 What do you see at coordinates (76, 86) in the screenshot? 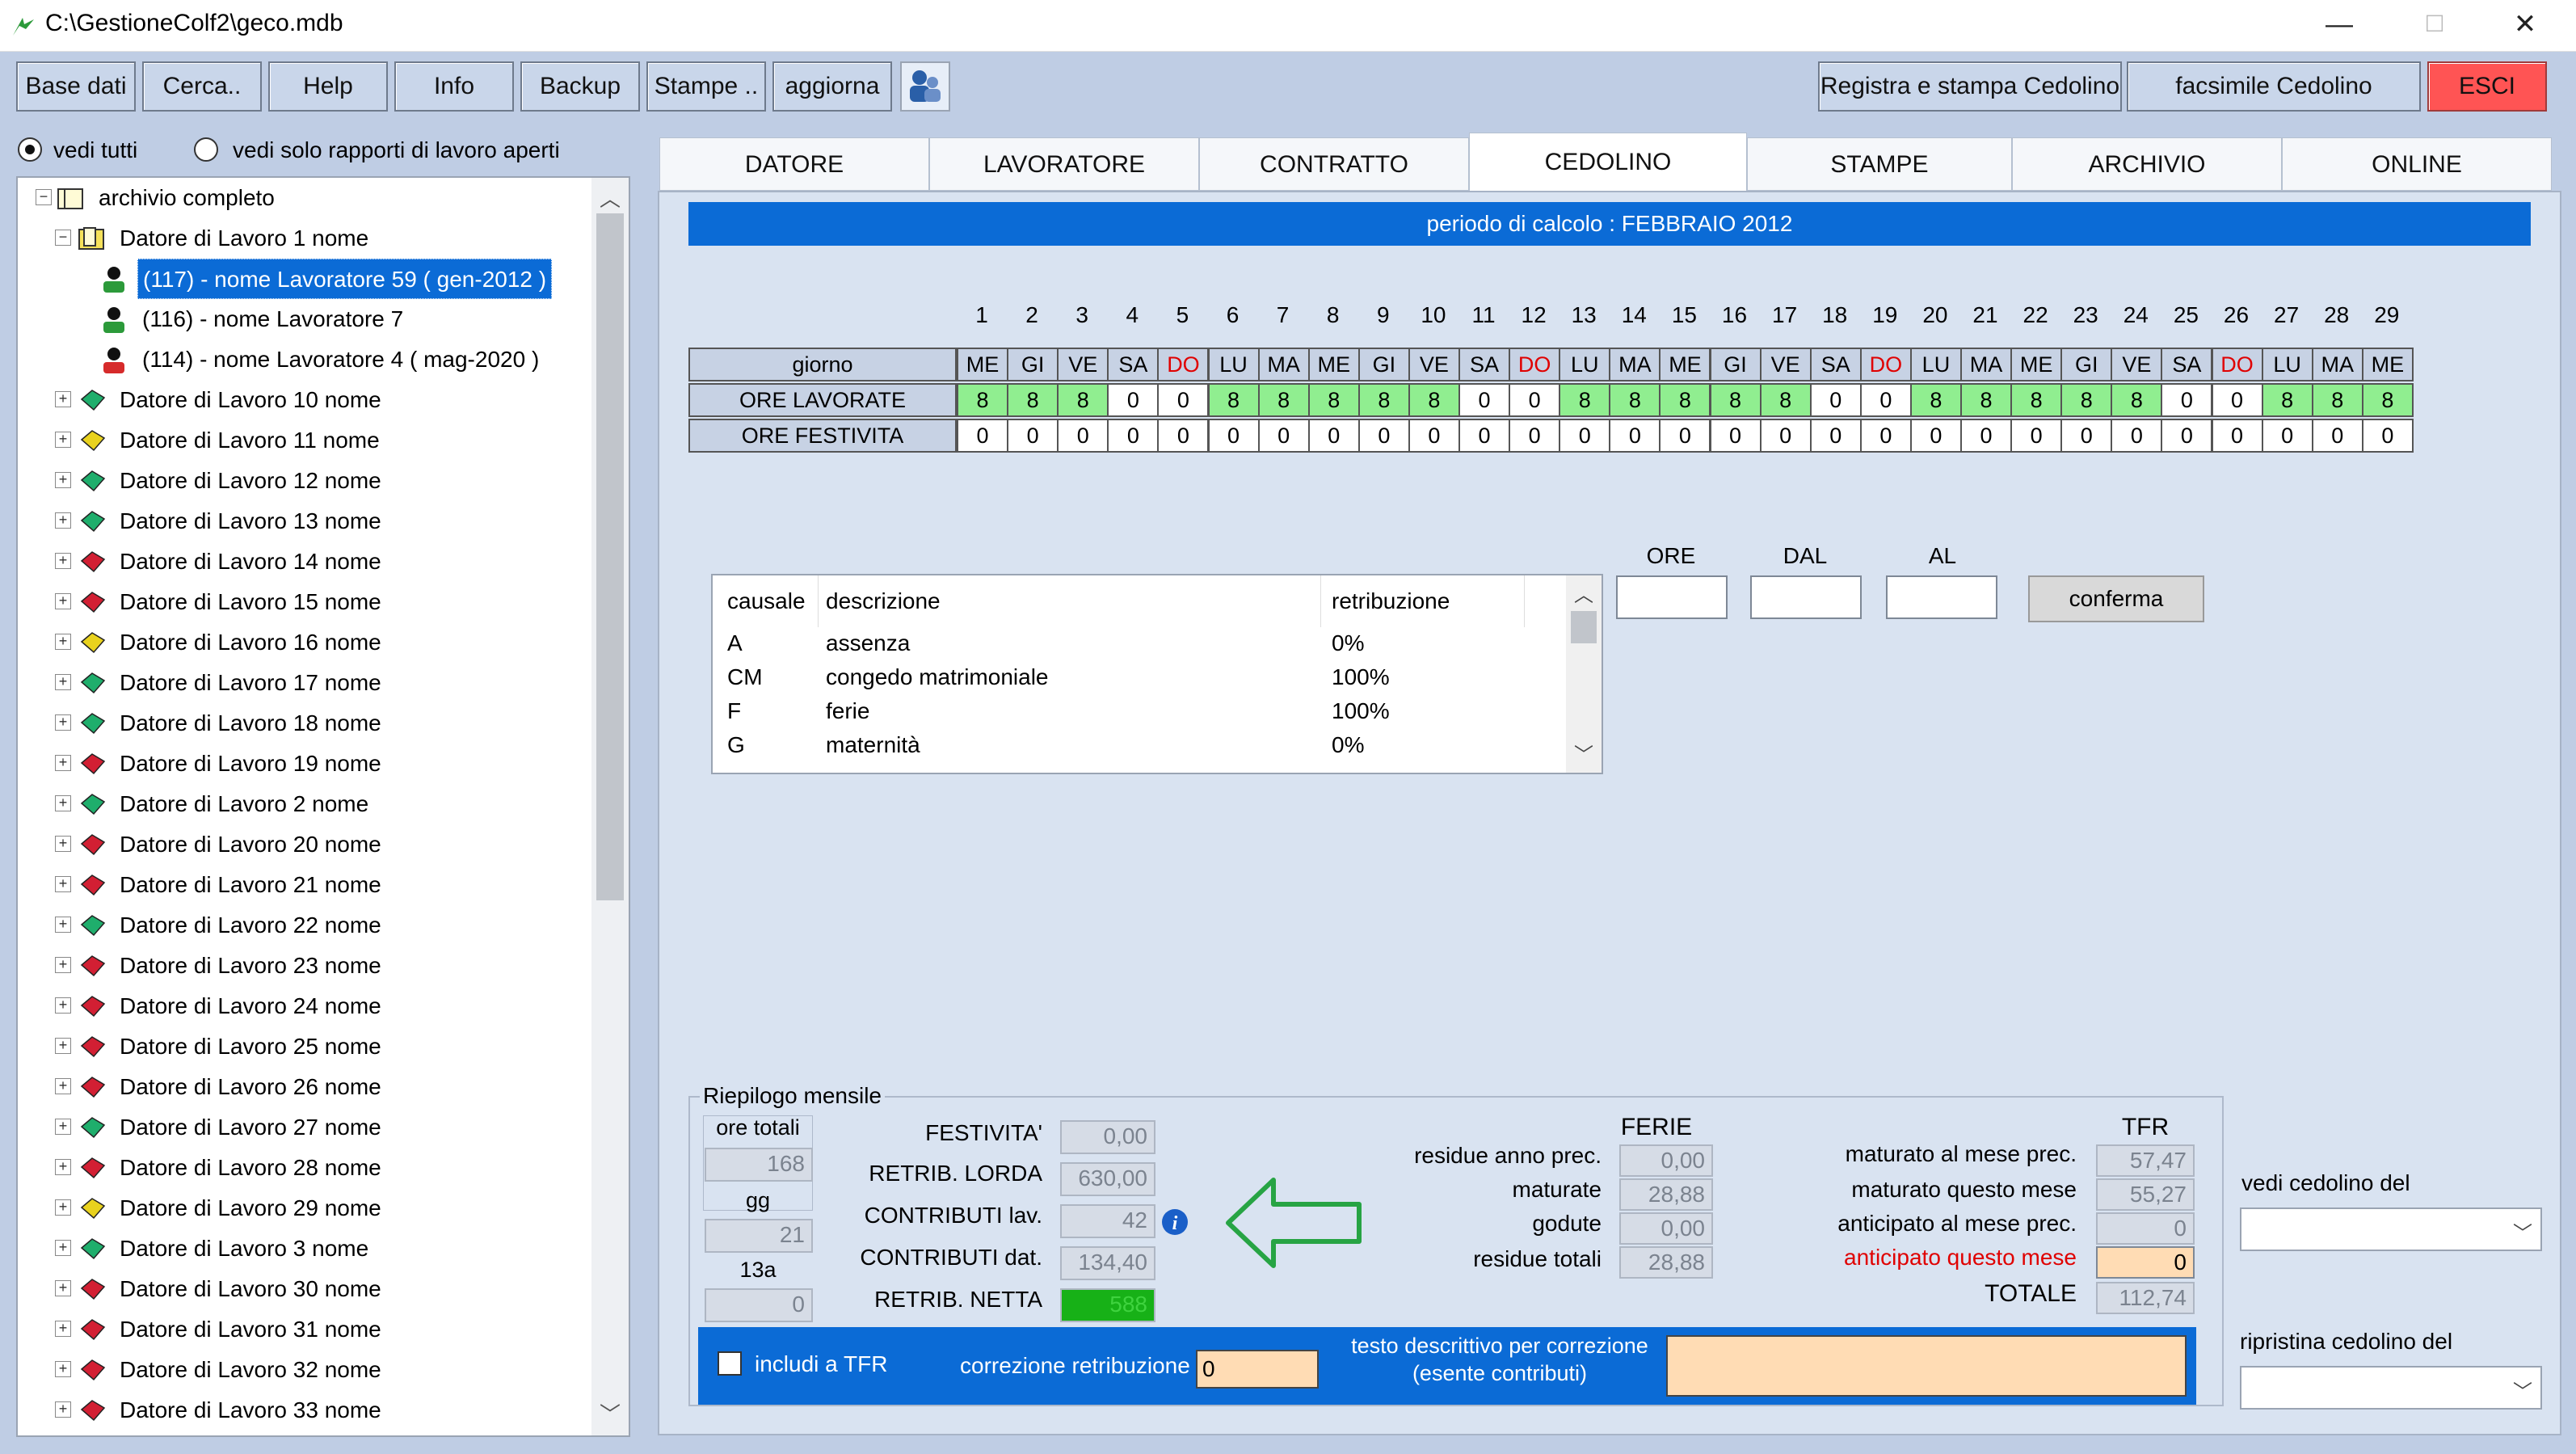
I see `base-dati-button: Base dati` at bounding box center [76, 86].